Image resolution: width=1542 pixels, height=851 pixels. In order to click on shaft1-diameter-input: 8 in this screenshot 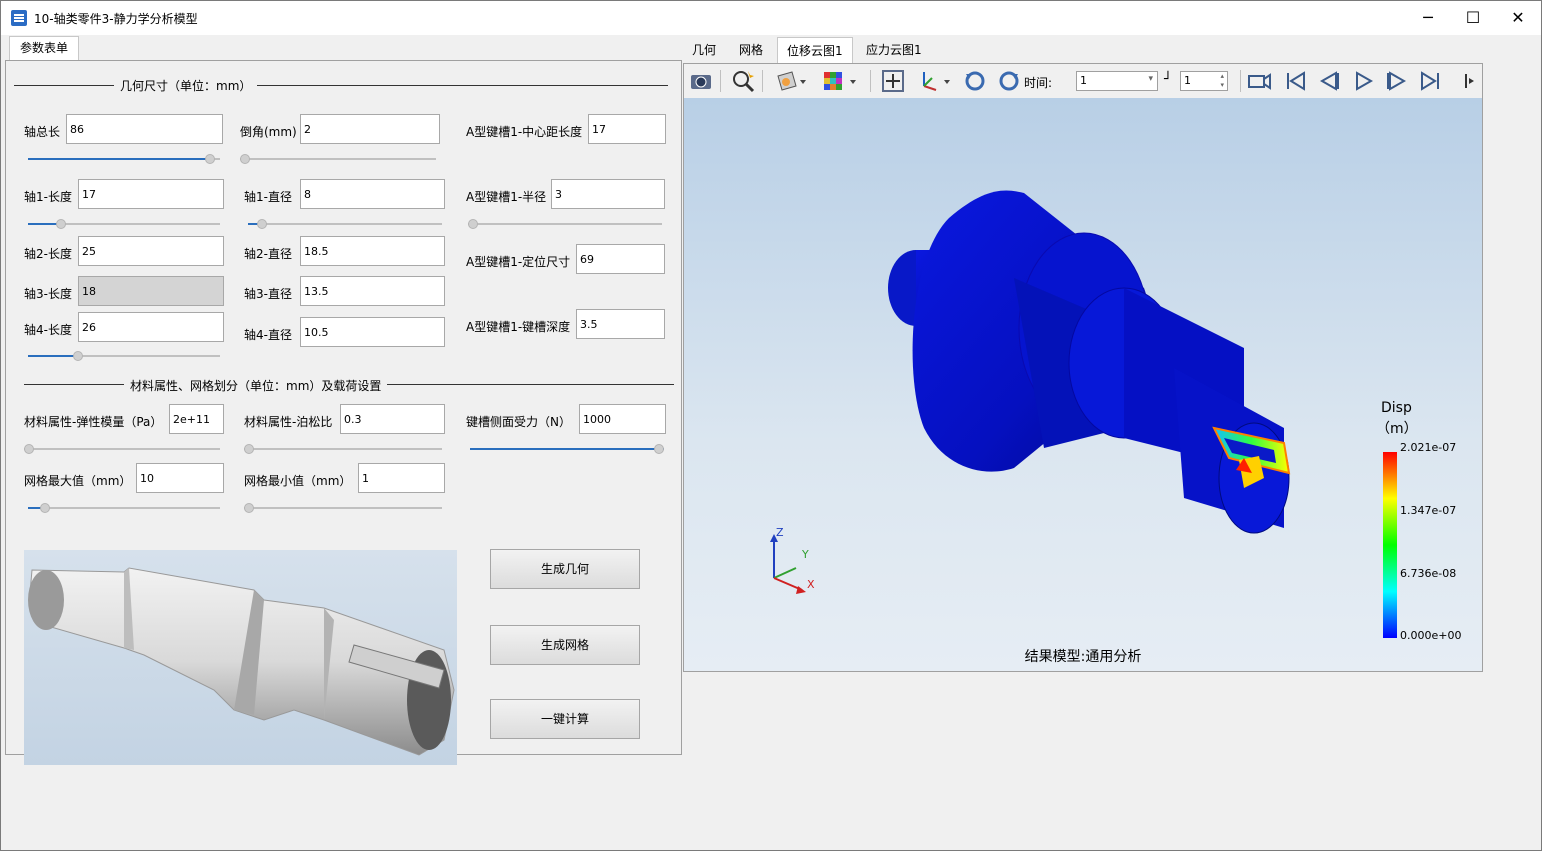, I will do `click(372, 194)`.